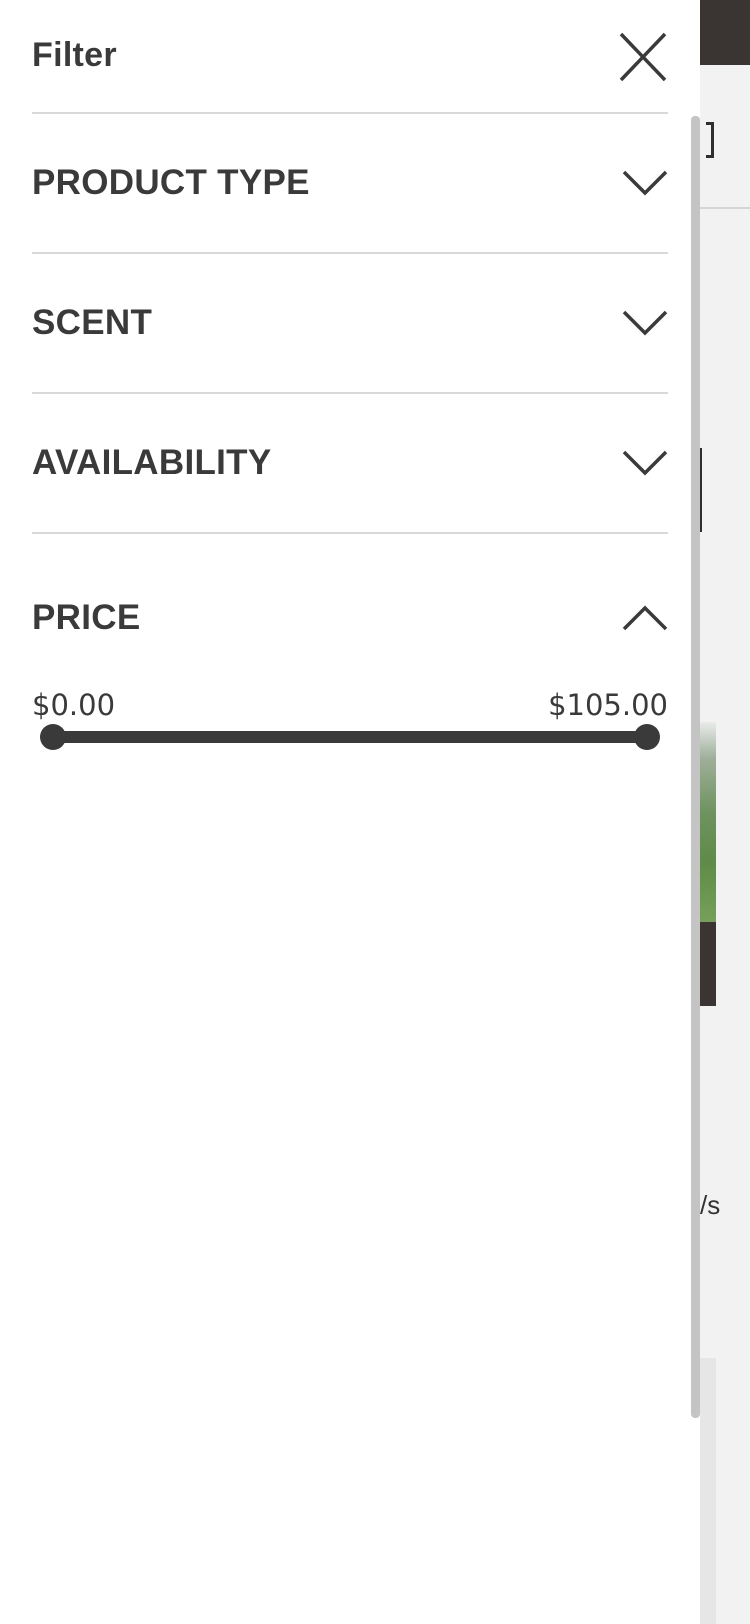 This screenshot has height=1624, width=750. Describe the element at coordinates (695, 767) in the screenshot. I see `drawer-scrollbar` at that location.